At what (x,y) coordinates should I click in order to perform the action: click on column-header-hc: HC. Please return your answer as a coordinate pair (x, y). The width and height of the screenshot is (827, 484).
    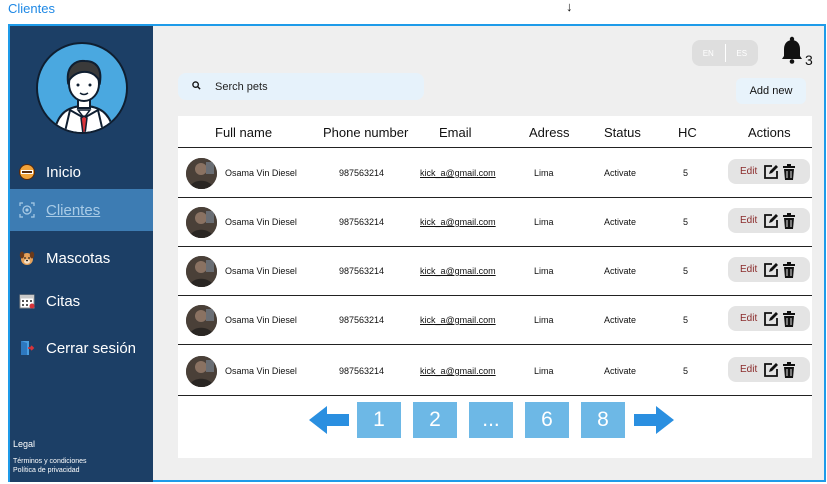
    Looking at the image, I should click on (687, 132).